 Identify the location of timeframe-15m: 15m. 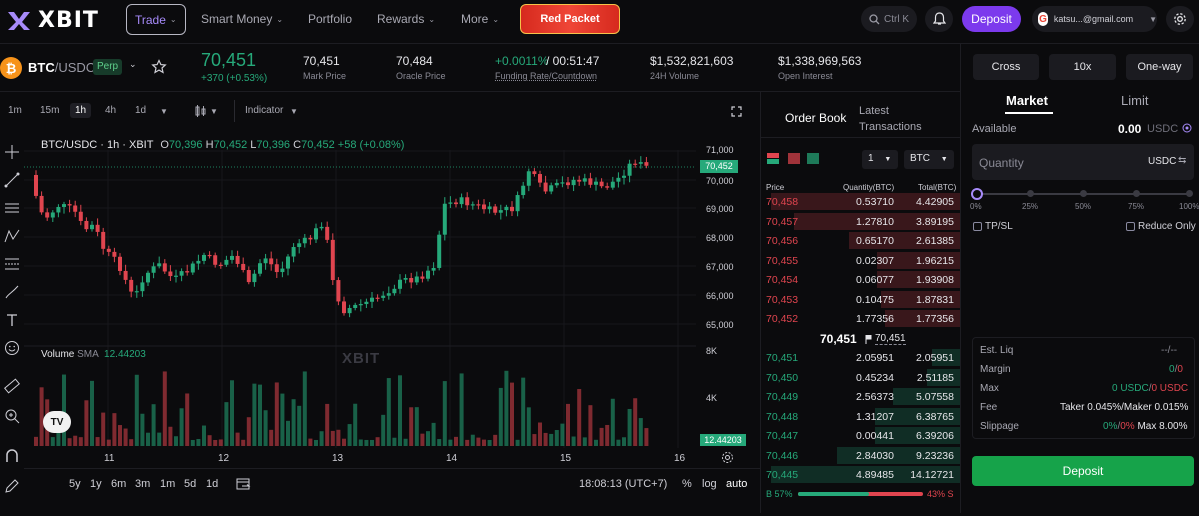
(49, 110).